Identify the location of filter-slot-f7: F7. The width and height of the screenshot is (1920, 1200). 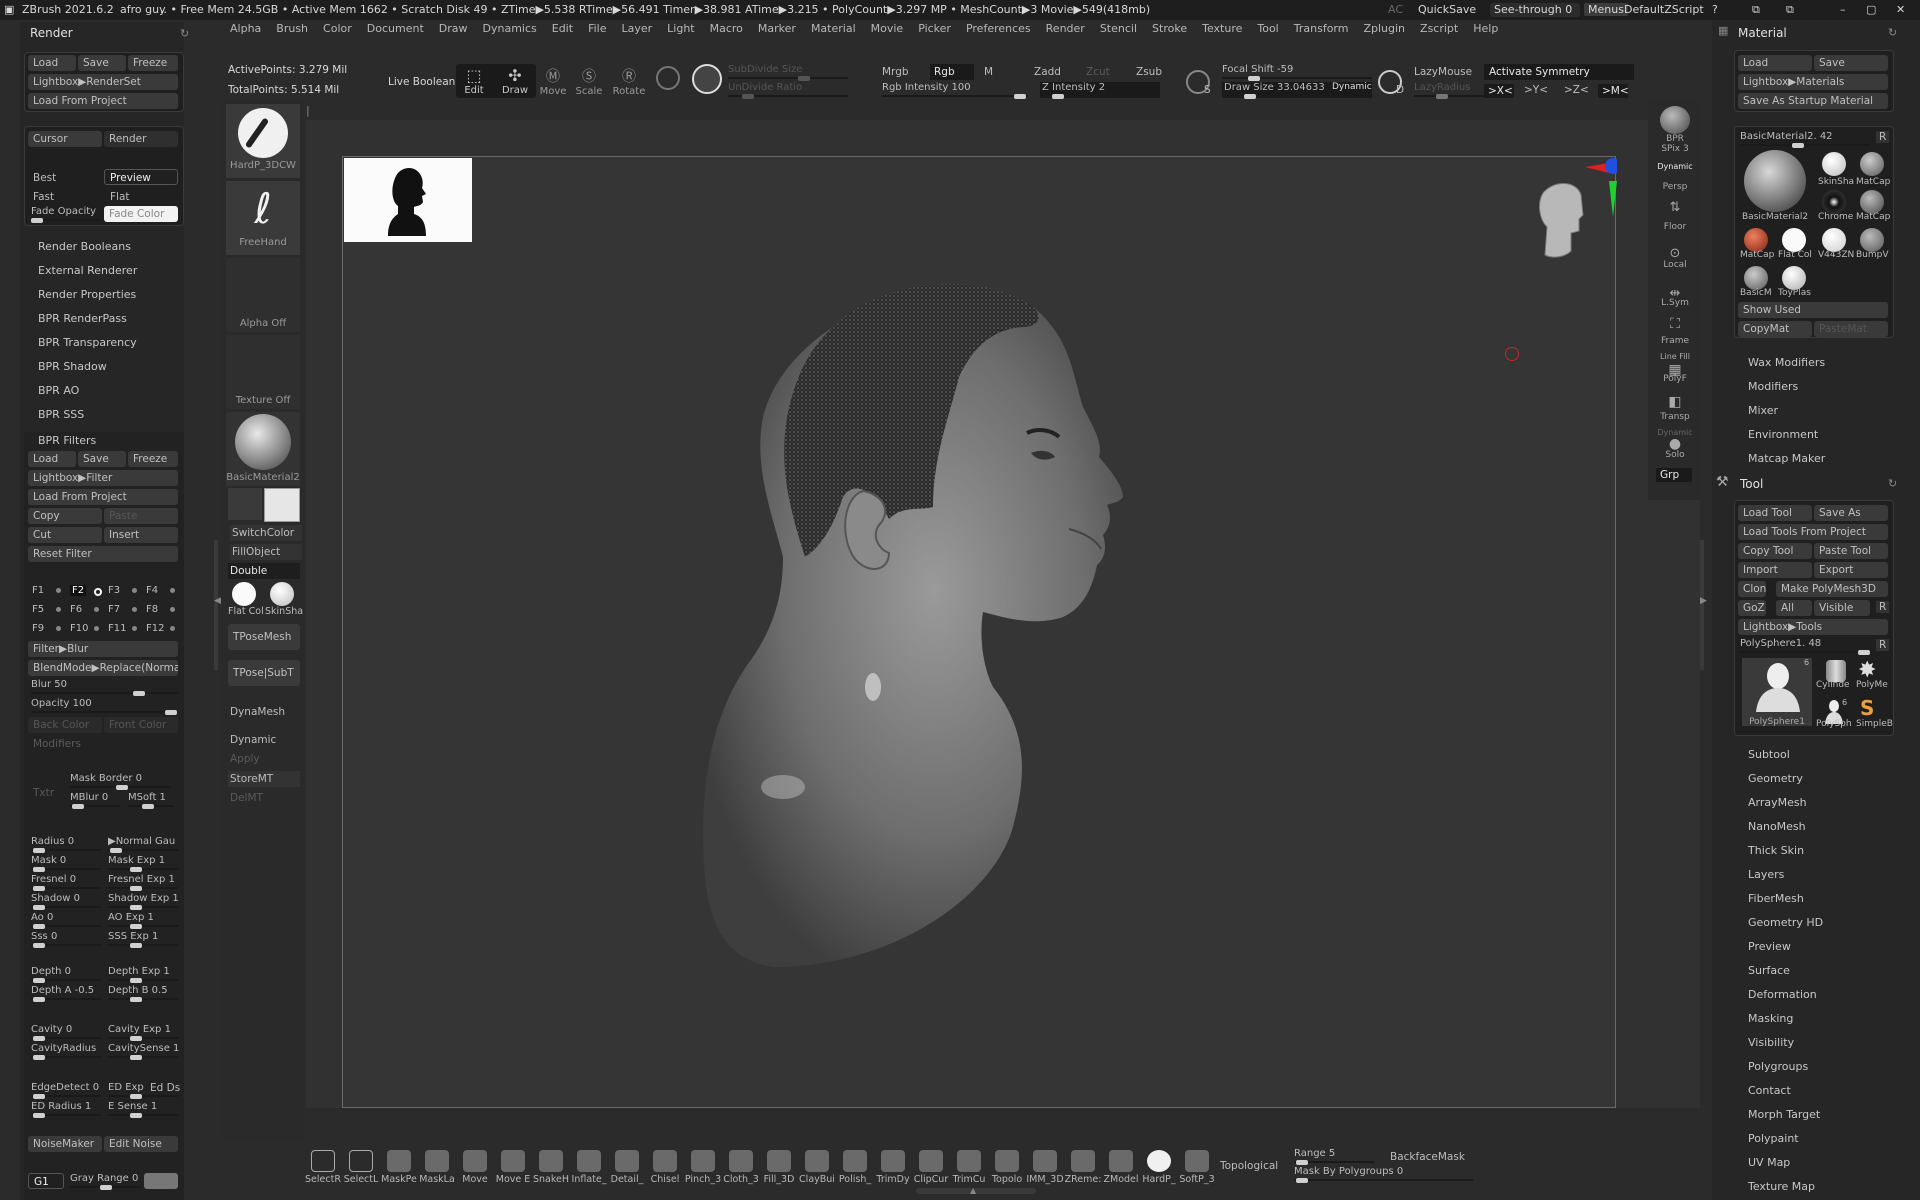
(114, 609).